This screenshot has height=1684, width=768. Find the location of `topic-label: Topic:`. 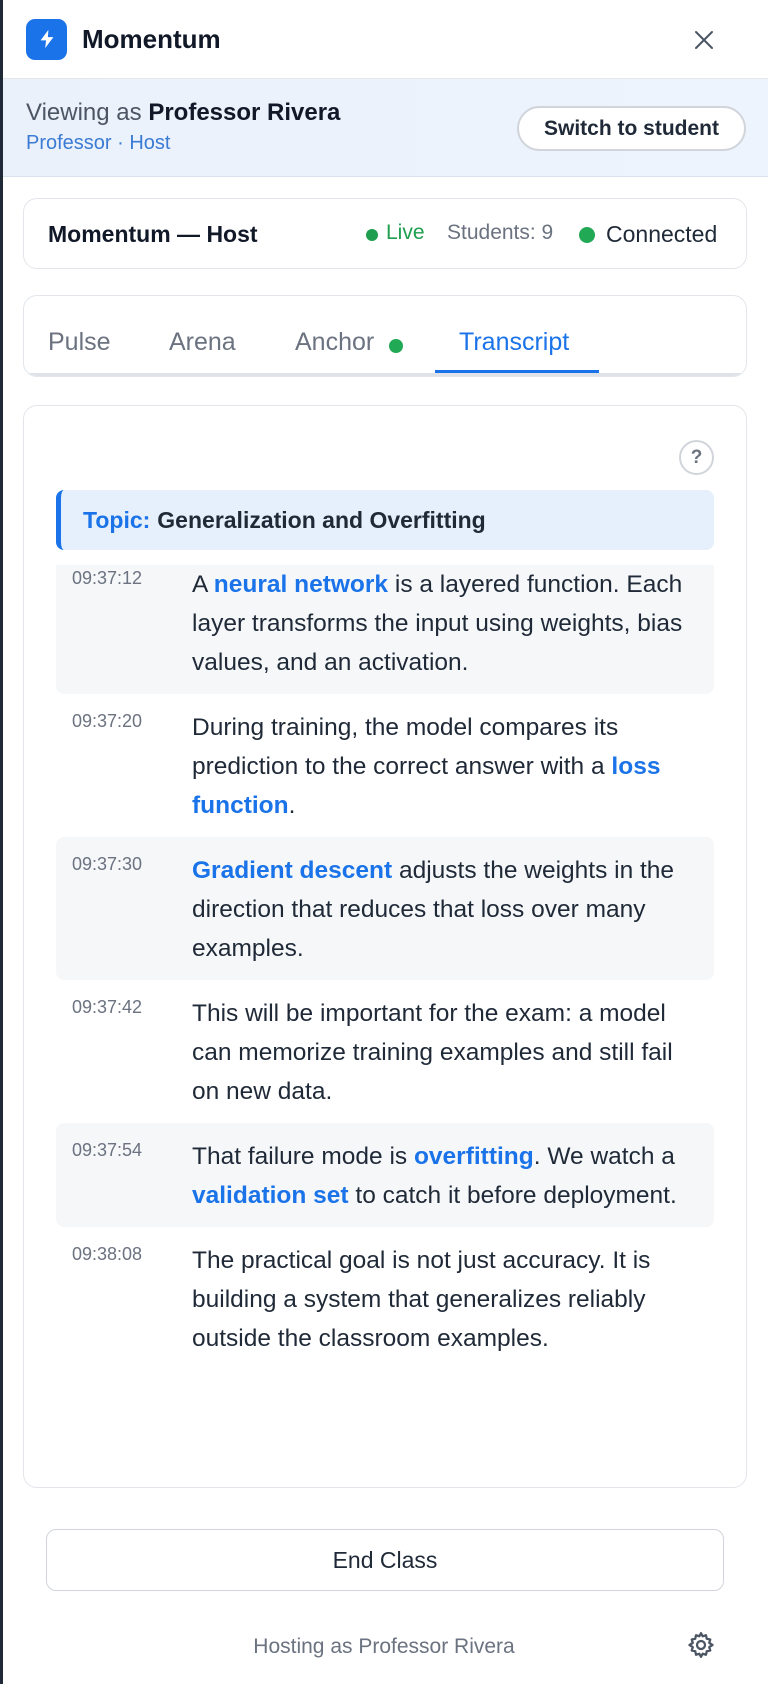

topic-label: Topic: is located at coordinates (117, 519).